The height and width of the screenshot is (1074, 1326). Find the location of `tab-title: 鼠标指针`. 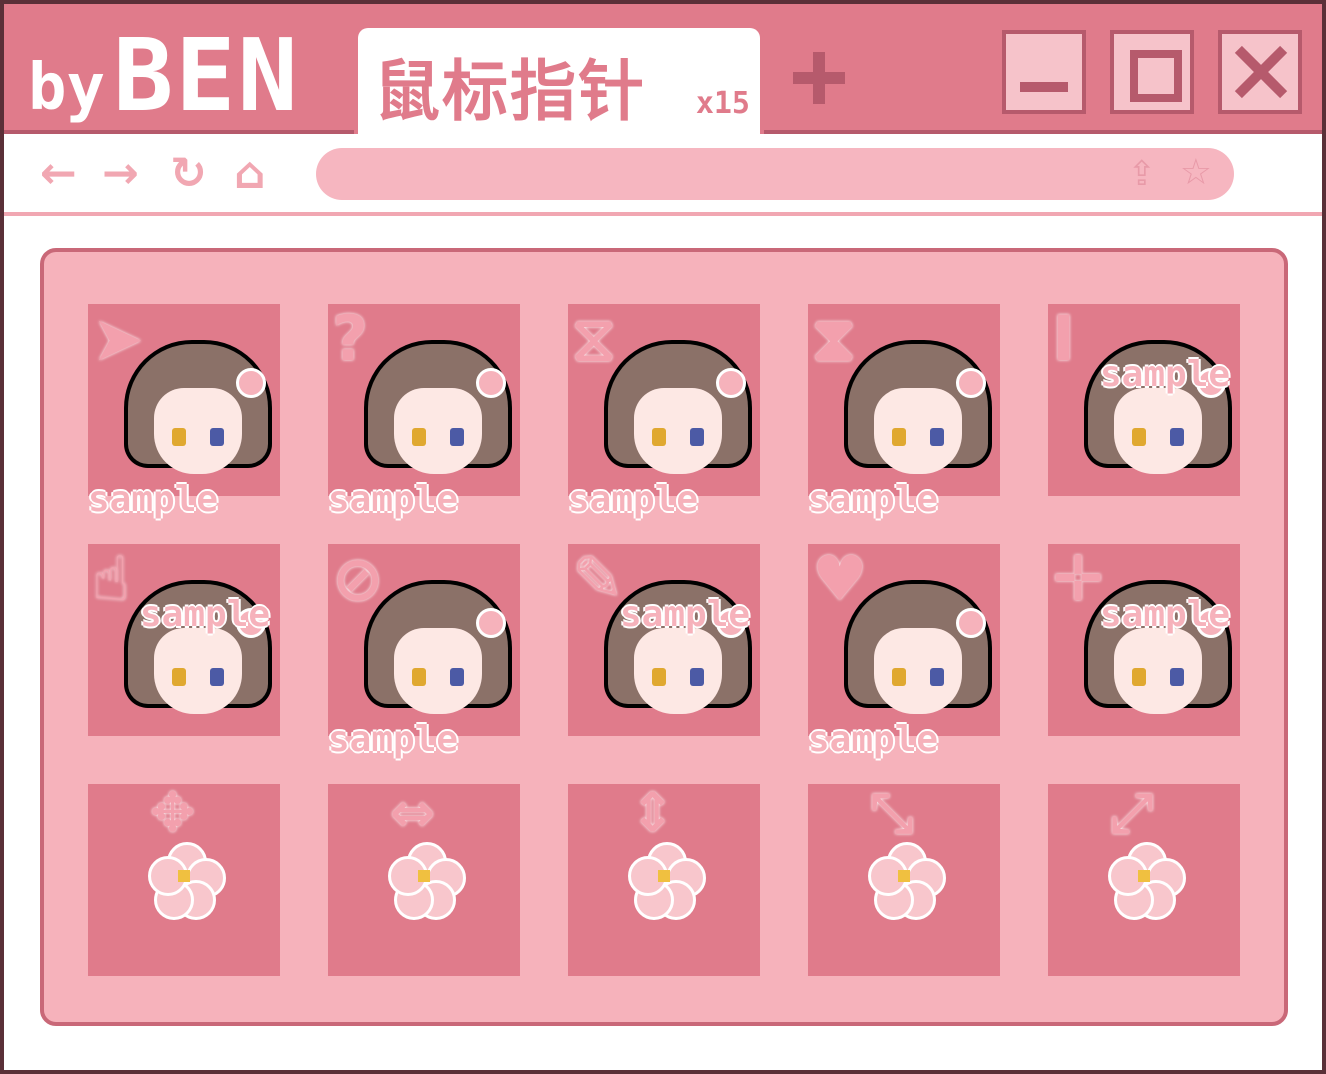

tab-title: 鼠标指针 is located at coordinates (510, 91).